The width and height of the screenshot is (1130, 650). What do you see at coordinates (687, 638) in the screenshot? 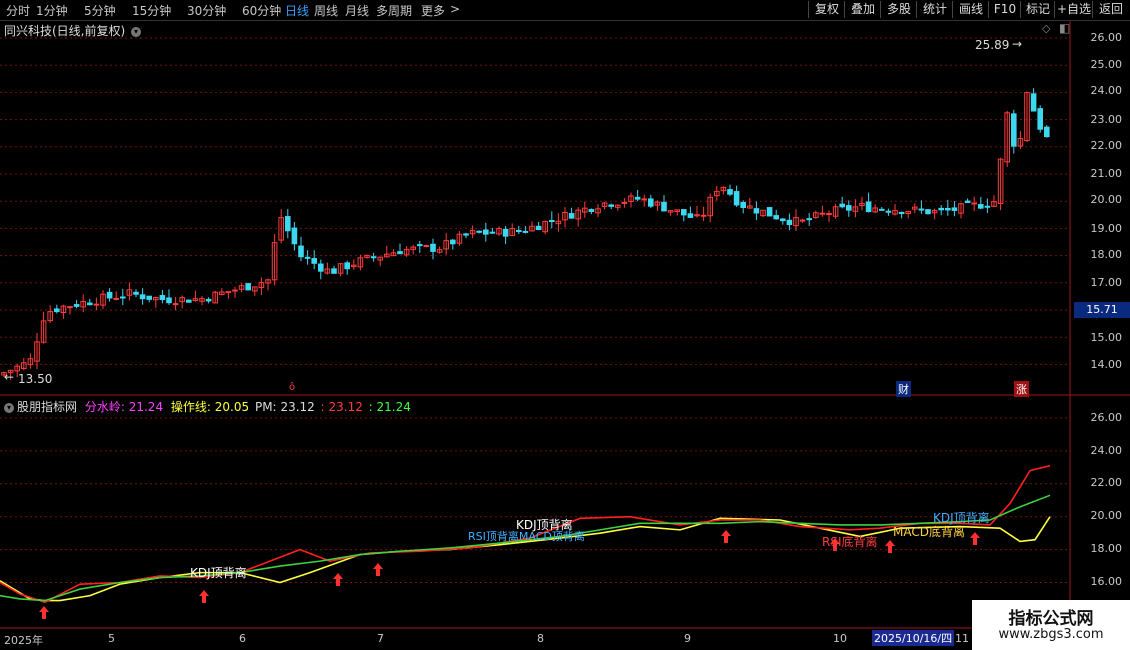
I see `date-tick: 9` at bounding box center [687, 638].